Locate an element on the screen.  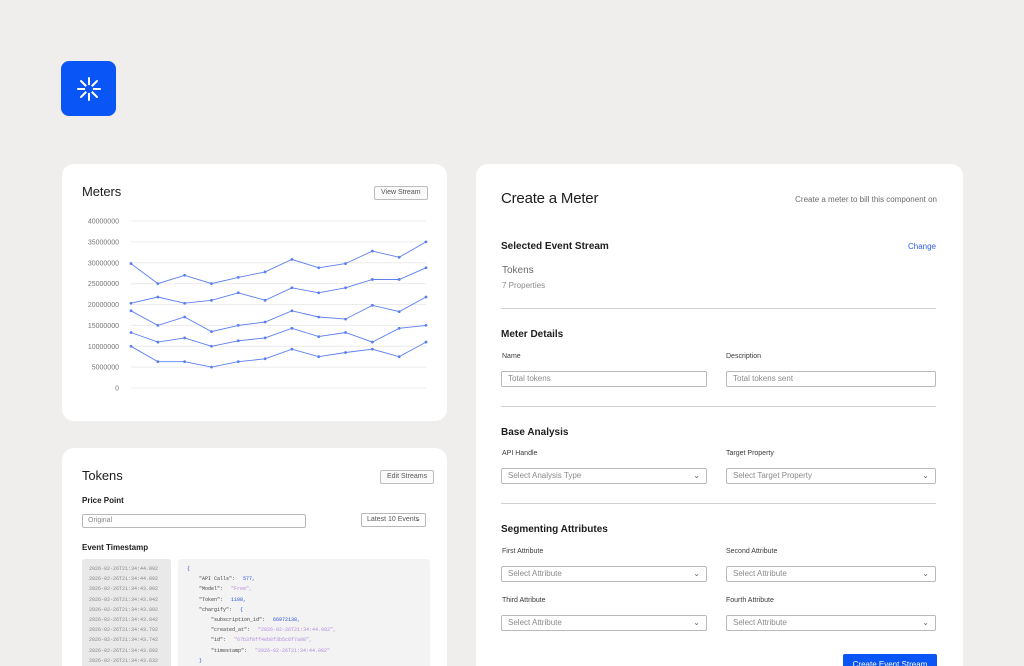
y-tick-label: 5000000 is located at coordinates (105, 368).